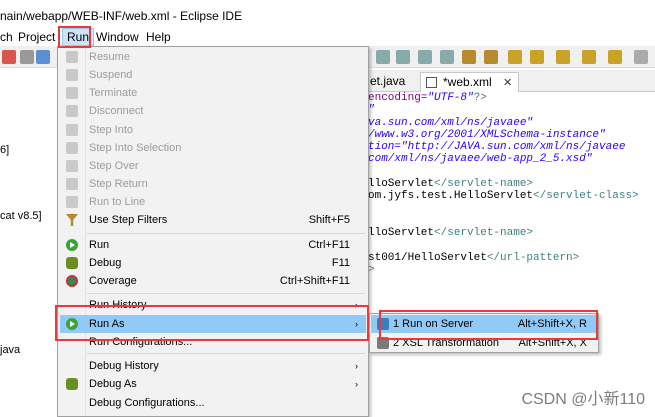 Image resolution: width=655 pixels, height=417 pixels. I want to click on toolbar-next-annotation-icon, so click(515, 57).